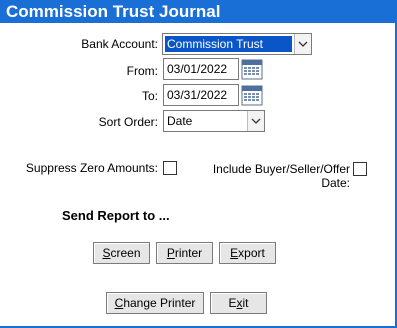 This screenshot has height=328, width=397. I want to click on change-printer-mnemonic: C, so click(119, 303).